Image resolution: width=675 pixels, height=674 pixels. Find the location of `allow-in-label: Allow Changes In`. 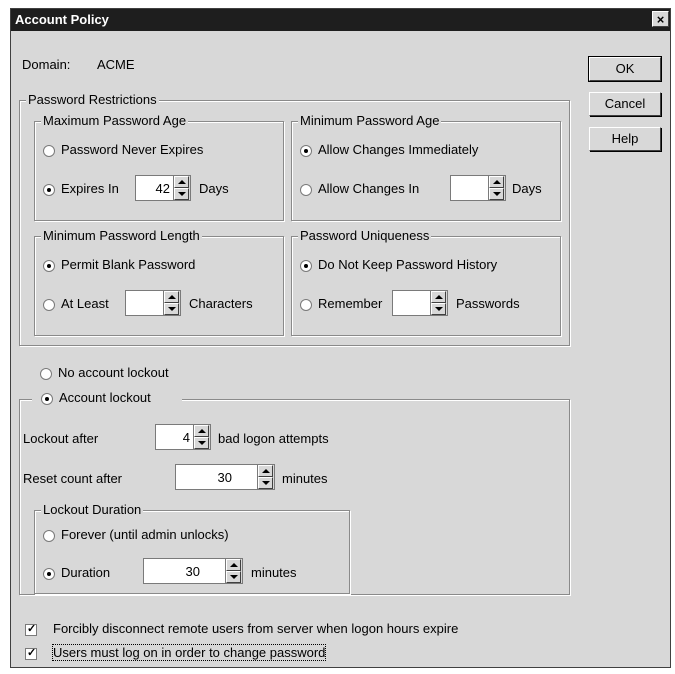

allow-in-label: Allow Changes In is located at coordinates (368, 188).